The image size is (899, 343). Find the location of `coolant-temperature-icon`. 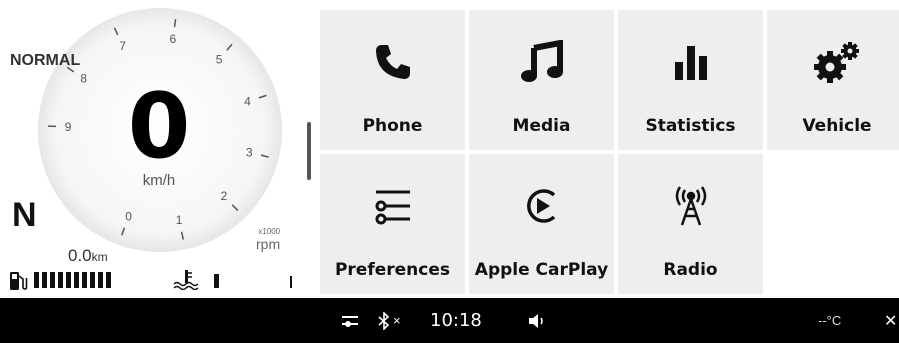

coolant-temperature-icon is located at coordinates (186, 280).